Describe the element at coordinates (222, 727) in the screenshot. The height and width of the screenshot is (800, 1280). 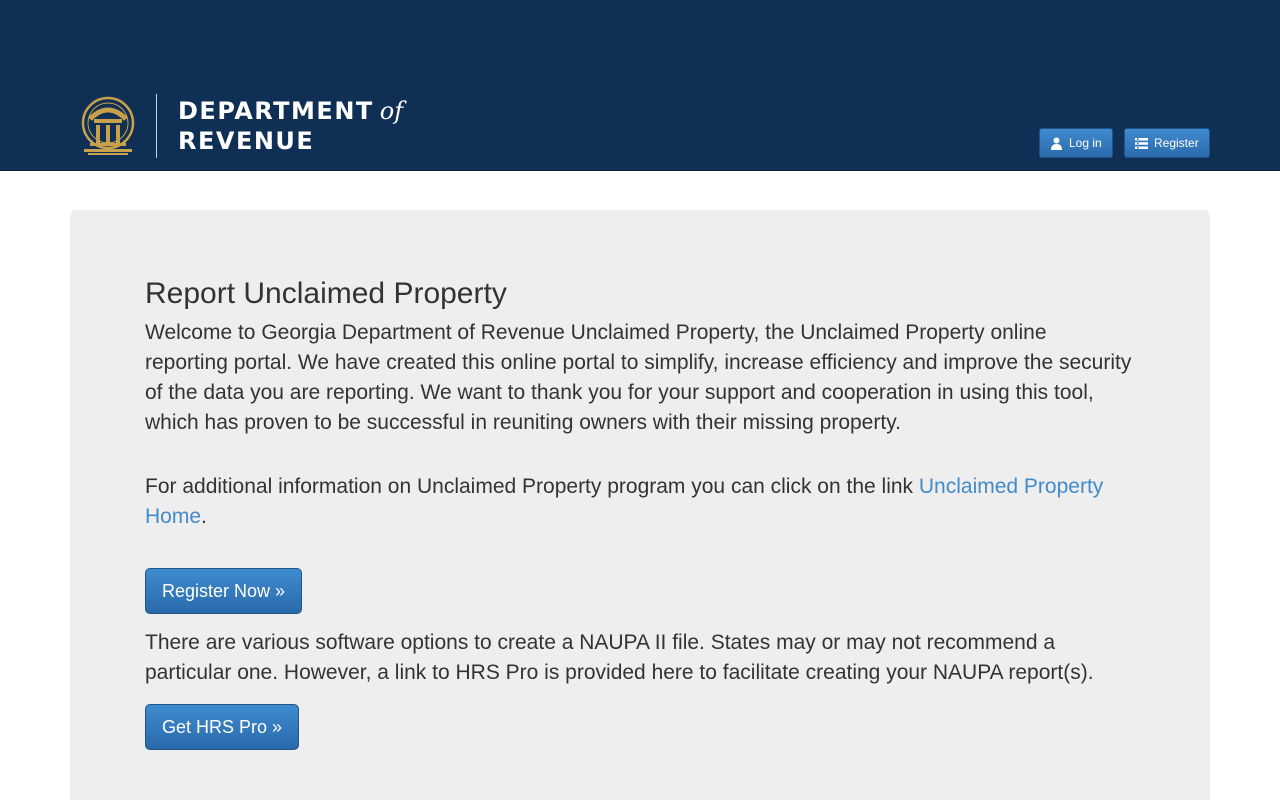
I see `get-hrs-pro-button: Get HRS Pro »` at that location.